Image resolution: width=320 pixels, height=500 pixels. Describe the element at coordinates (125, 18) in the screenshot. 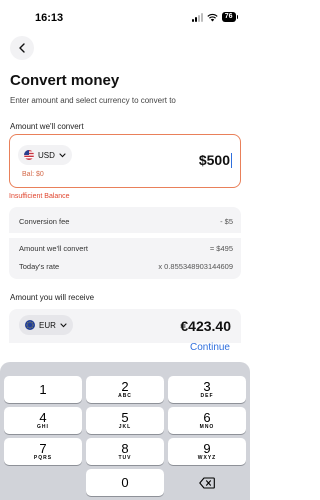

I see `status-bar: 16:13 76` at that location.